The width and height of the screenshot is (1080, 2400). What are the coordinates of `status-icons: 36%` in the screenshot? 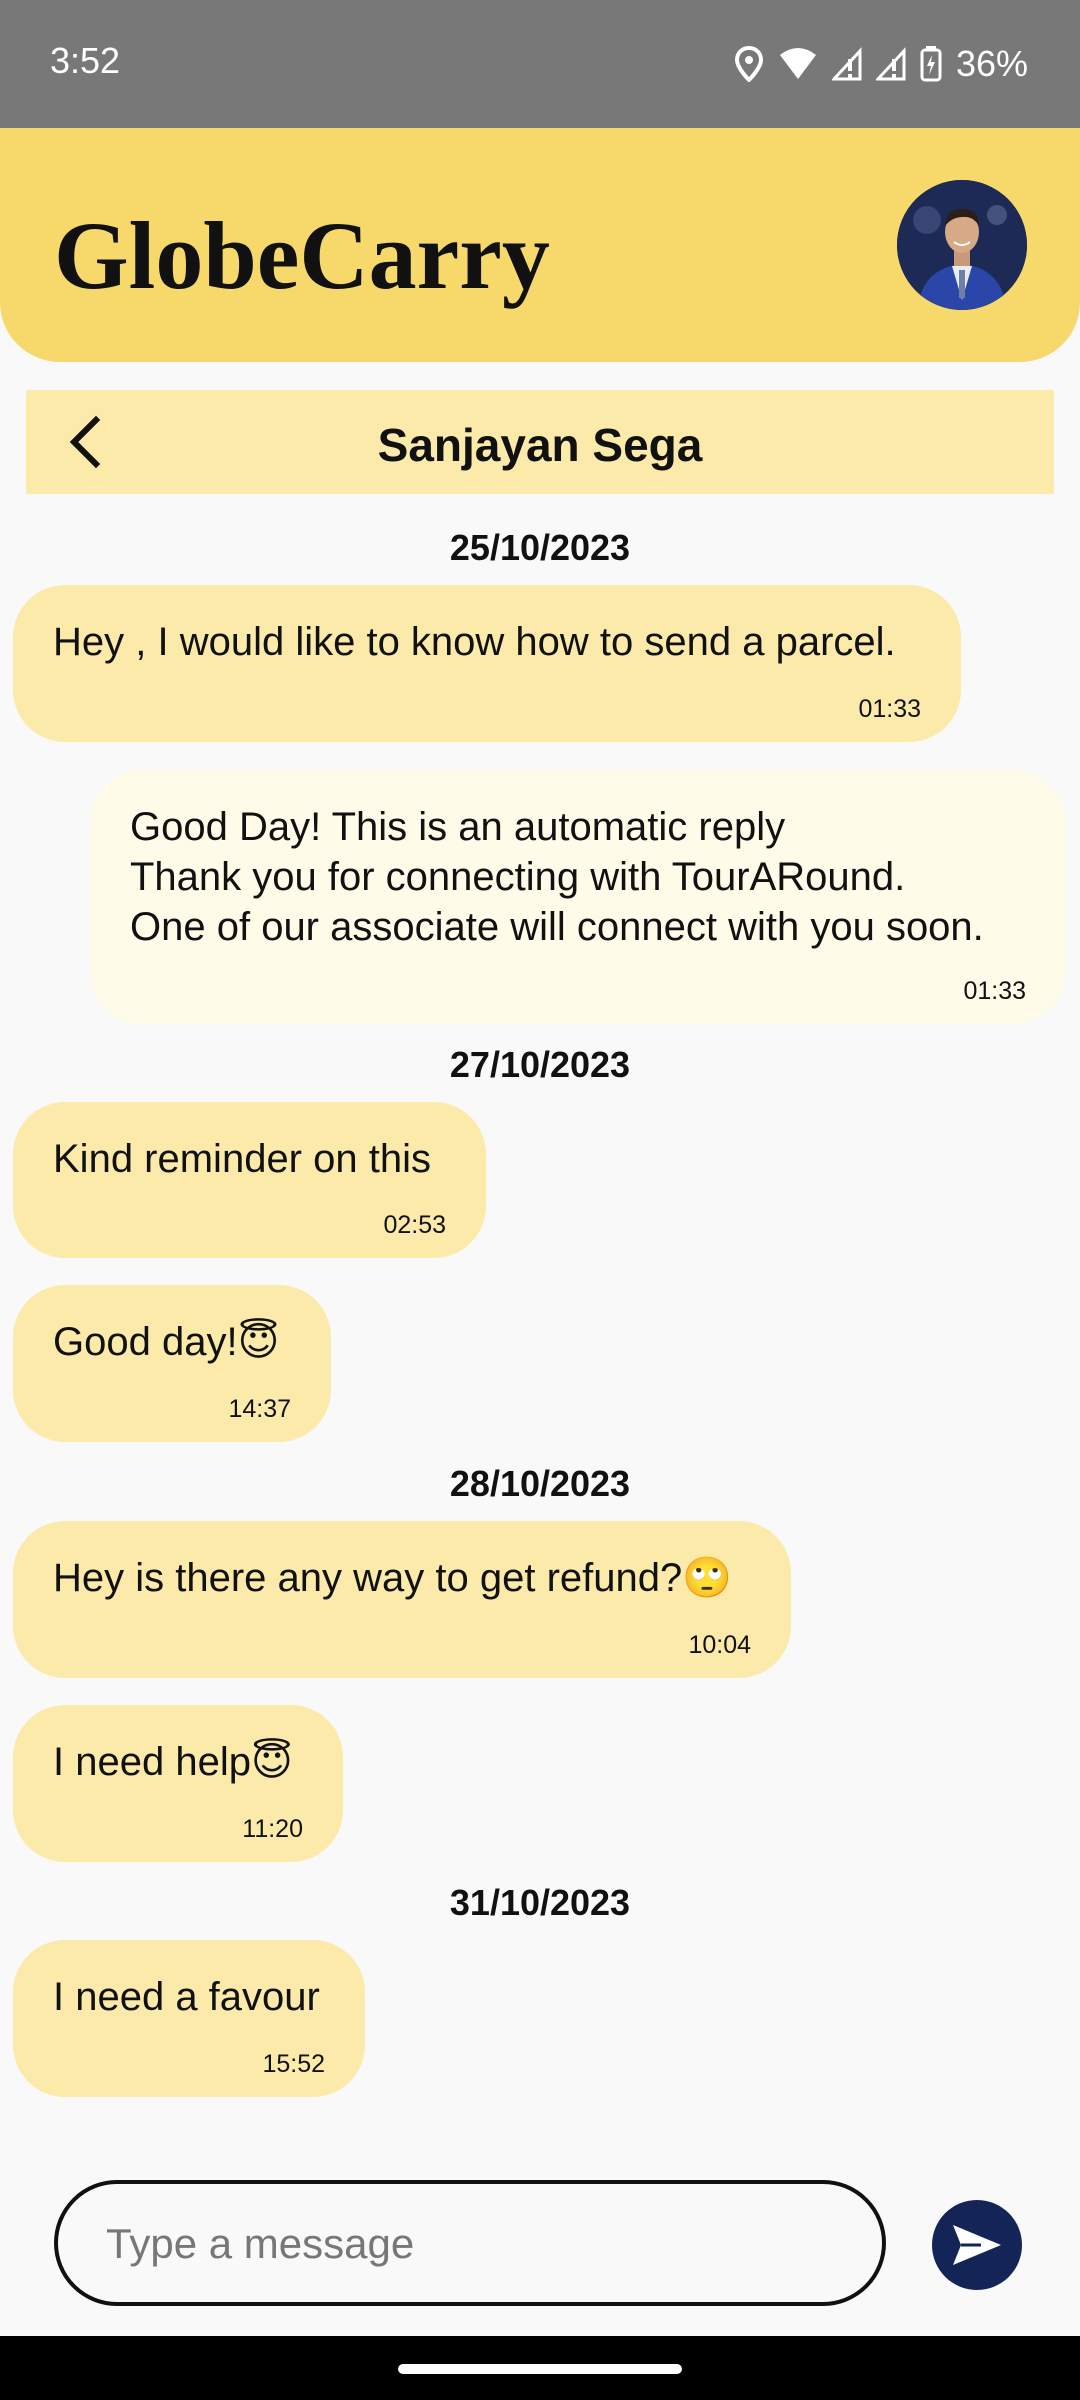 It's located at (881, 64).